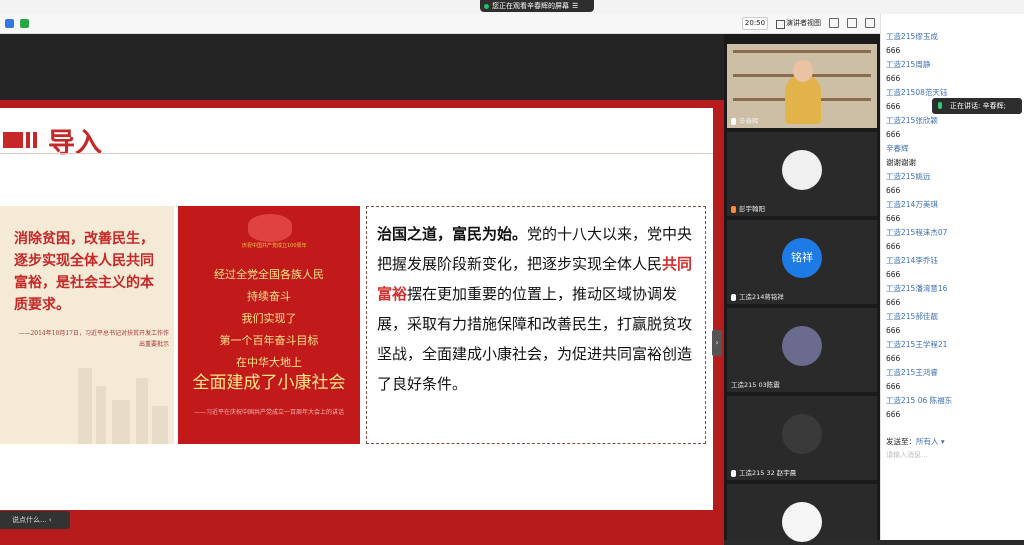  I want to click on menu-icon: ☰, so click(575, 6).